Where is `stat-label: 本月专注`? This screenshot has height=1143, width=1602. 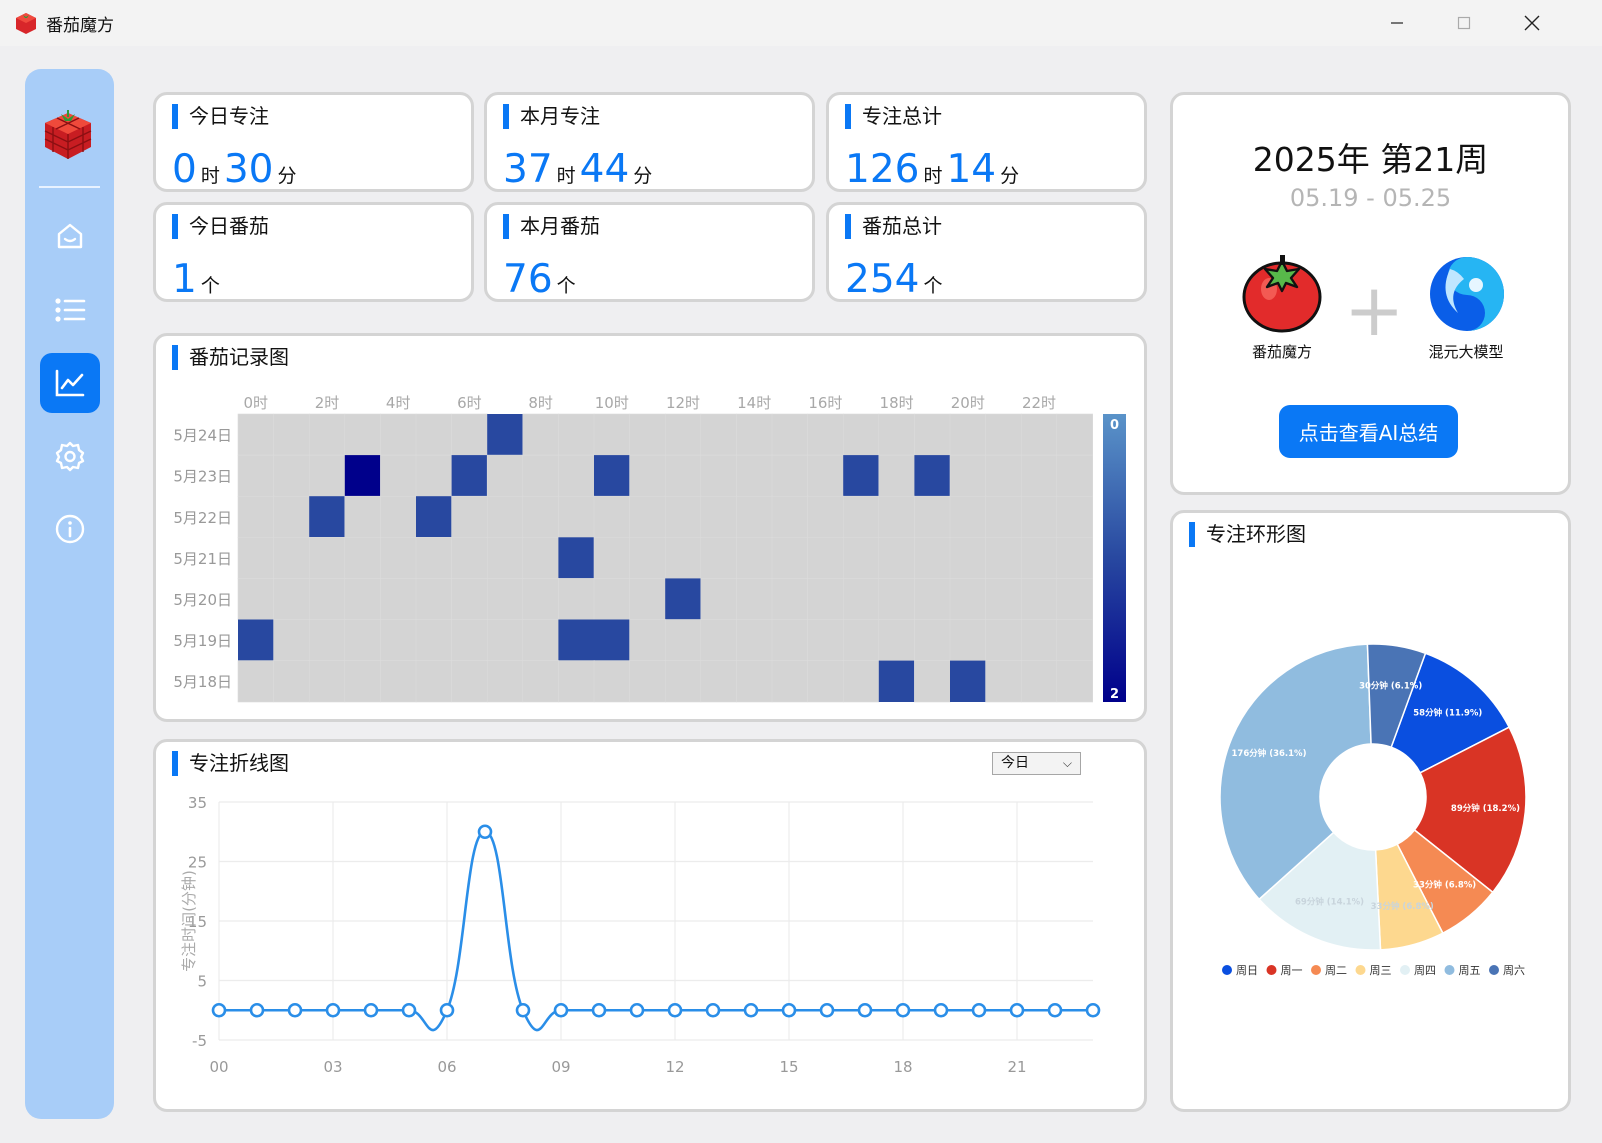 stat-label: 本月专注 is located at coordinates (551, 116).